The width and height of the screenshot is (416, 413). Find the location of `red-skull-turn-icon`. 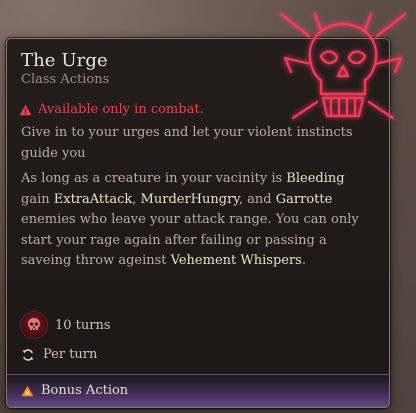

red-skull-turn-icon is located at coordinates (34, 325).